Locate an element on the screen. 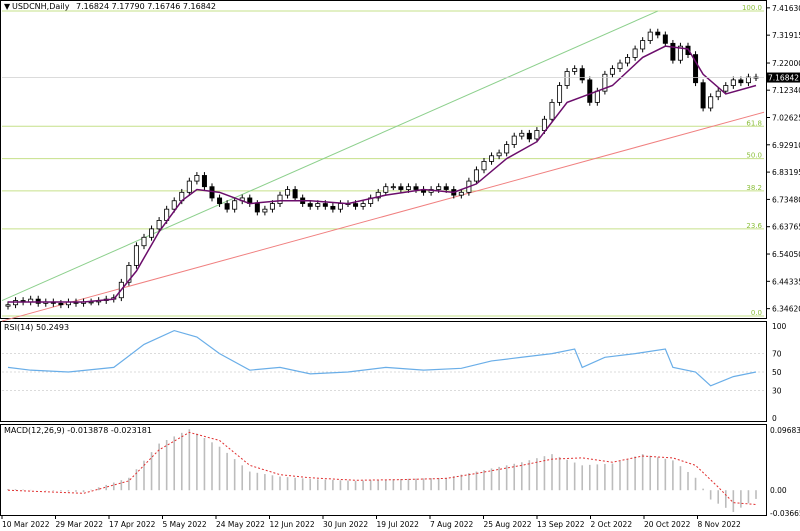 The height and width of the screenshot is (531, 800). rsi-label: RSI(14) 50.2493 is located at coordinates (36, 327).